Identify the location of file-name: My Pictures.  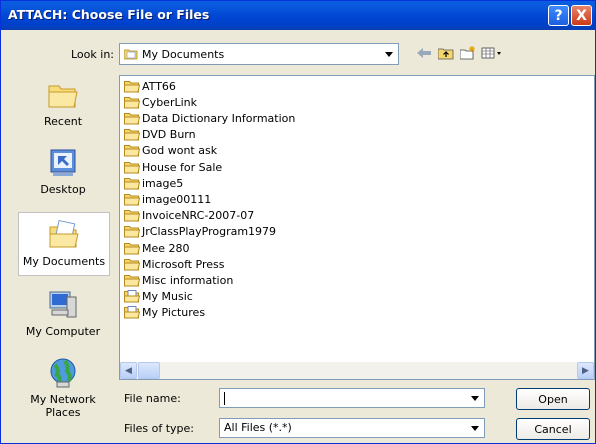
(174, 313).